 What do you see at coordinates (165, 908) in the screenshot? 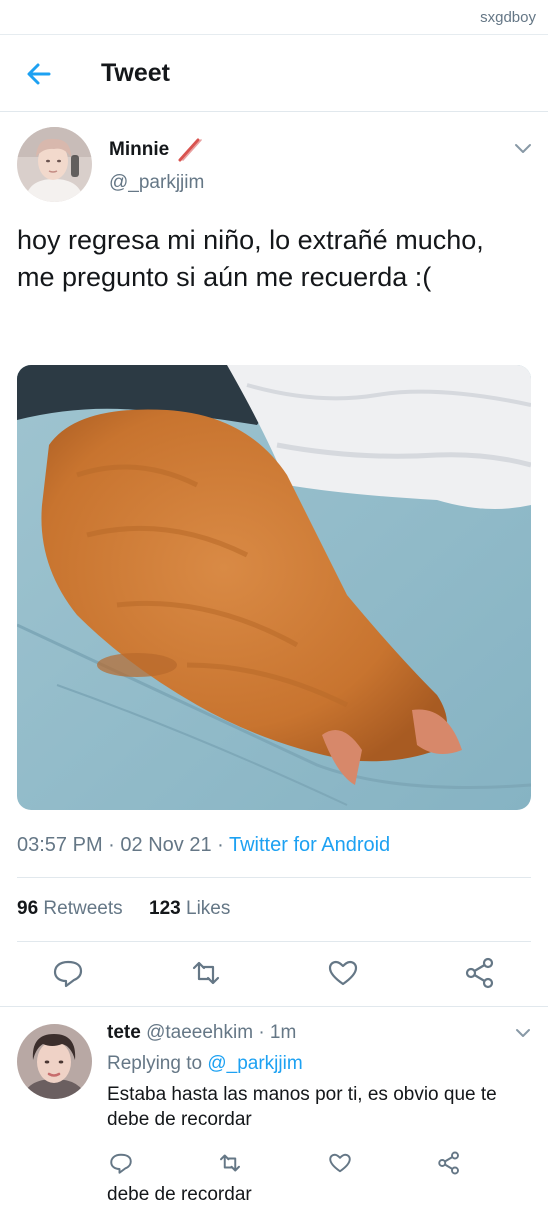
I see `like-count: 123` at bounding box center [165, 908].